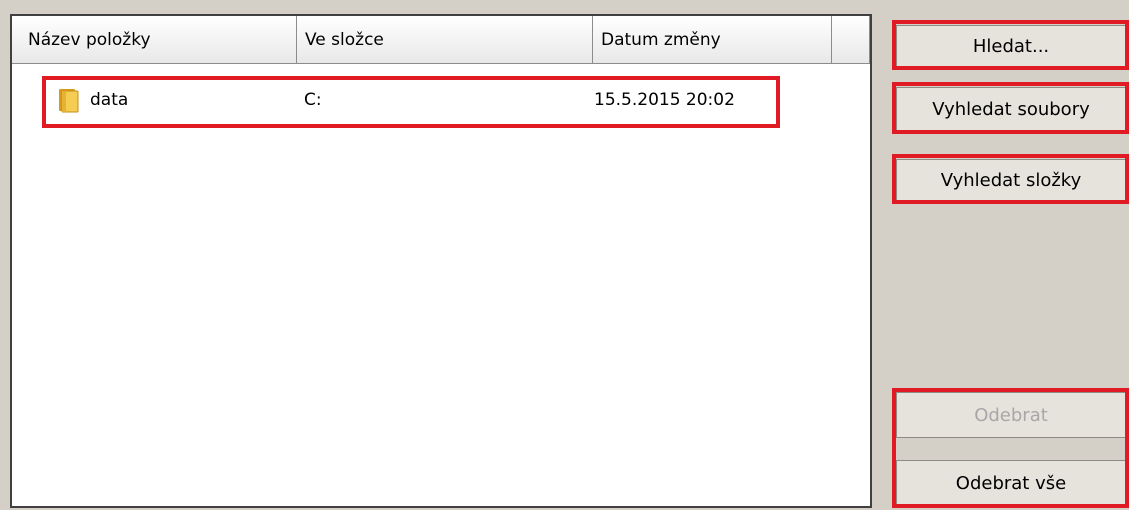 Image resolution: width=1129 pixels, height=510 pixels. What do you see at coordinates (1011, 415) in the screenshot?
I see `remove-button: Odebrat` at bounding box center [1011, 415].